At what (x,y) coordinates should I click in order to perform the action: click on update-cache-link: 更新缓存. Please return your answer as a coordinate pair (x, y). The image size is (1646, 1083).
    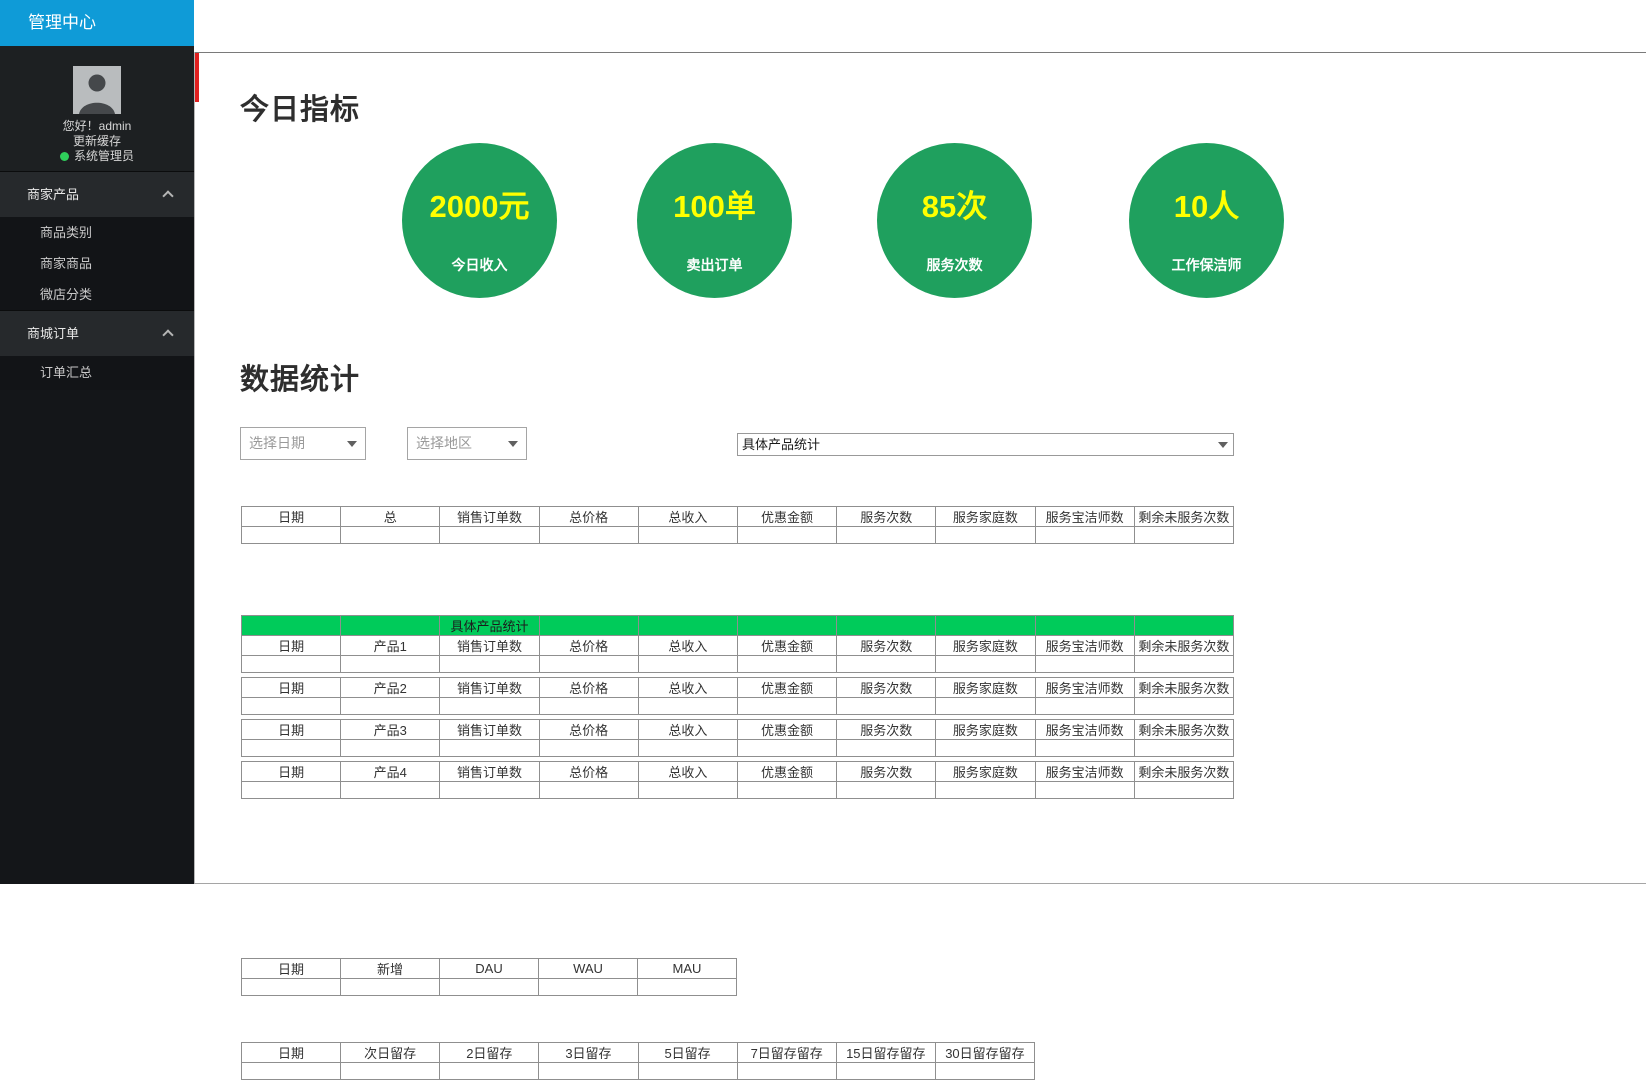
    Looking at the image, I should click on (97, 141).